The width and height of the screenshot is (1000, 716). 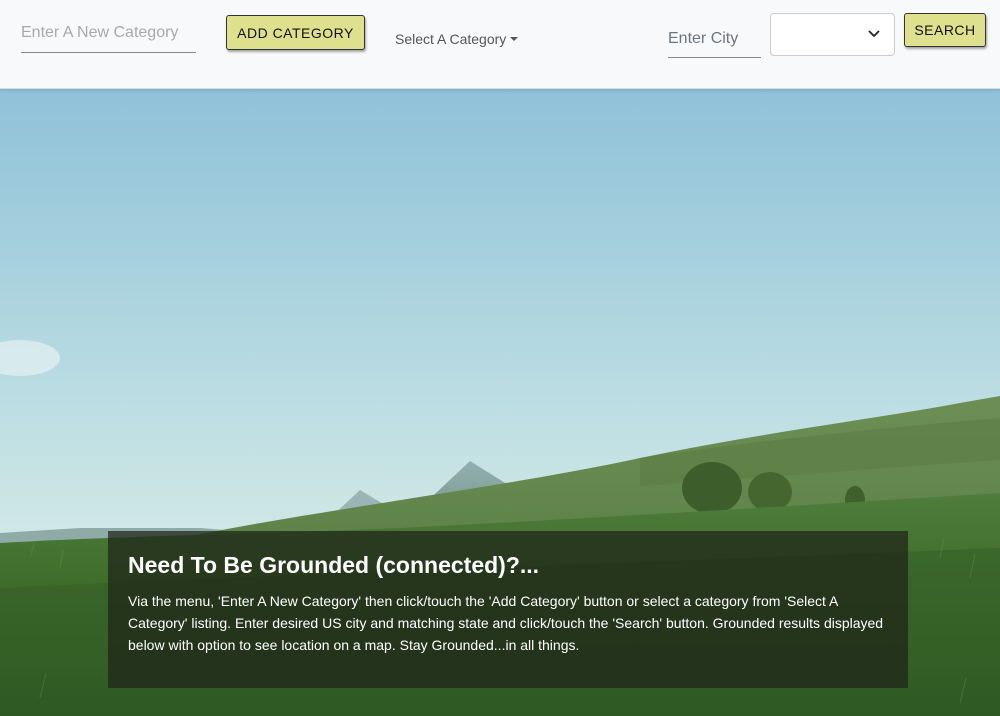 I want to click on caret-down-icon, so click(x=514, y=39).